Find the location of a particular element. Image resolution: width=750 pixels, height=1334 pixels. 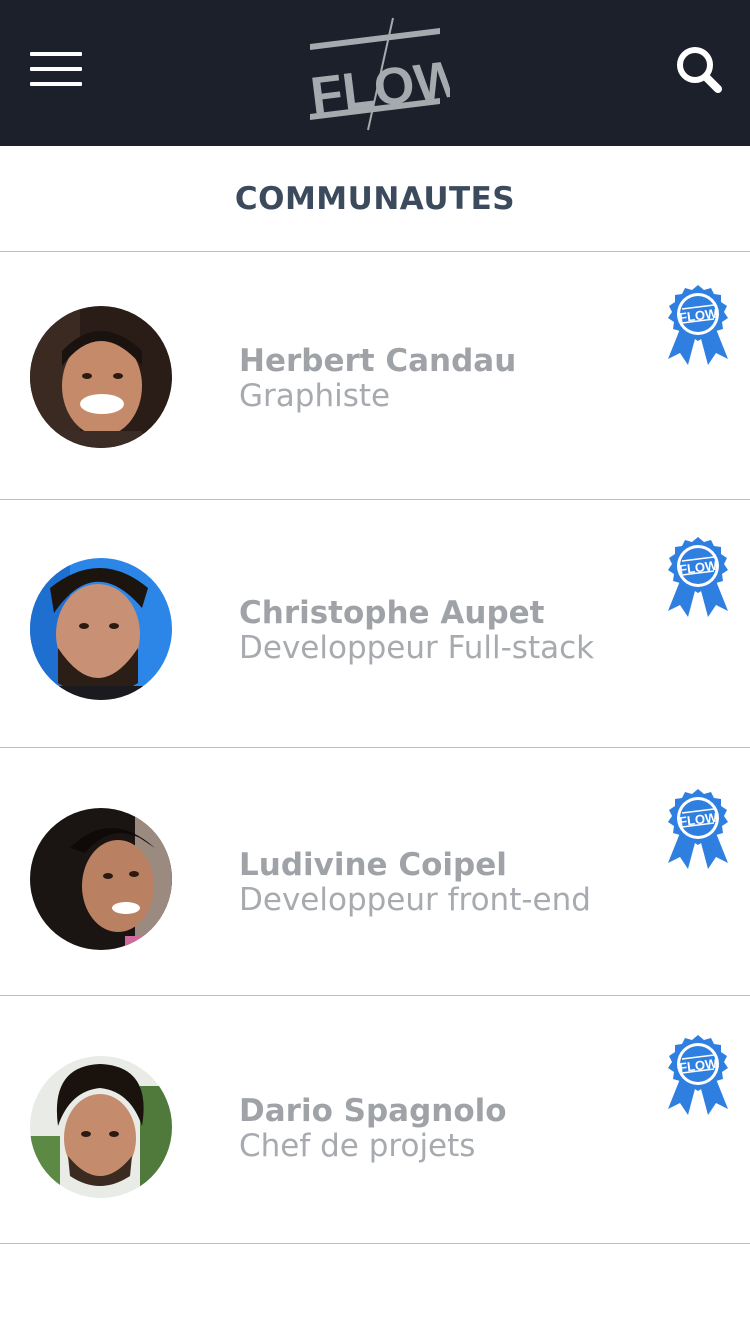

page-title: COMMUNAUTES is located at coordinates (375, 198).